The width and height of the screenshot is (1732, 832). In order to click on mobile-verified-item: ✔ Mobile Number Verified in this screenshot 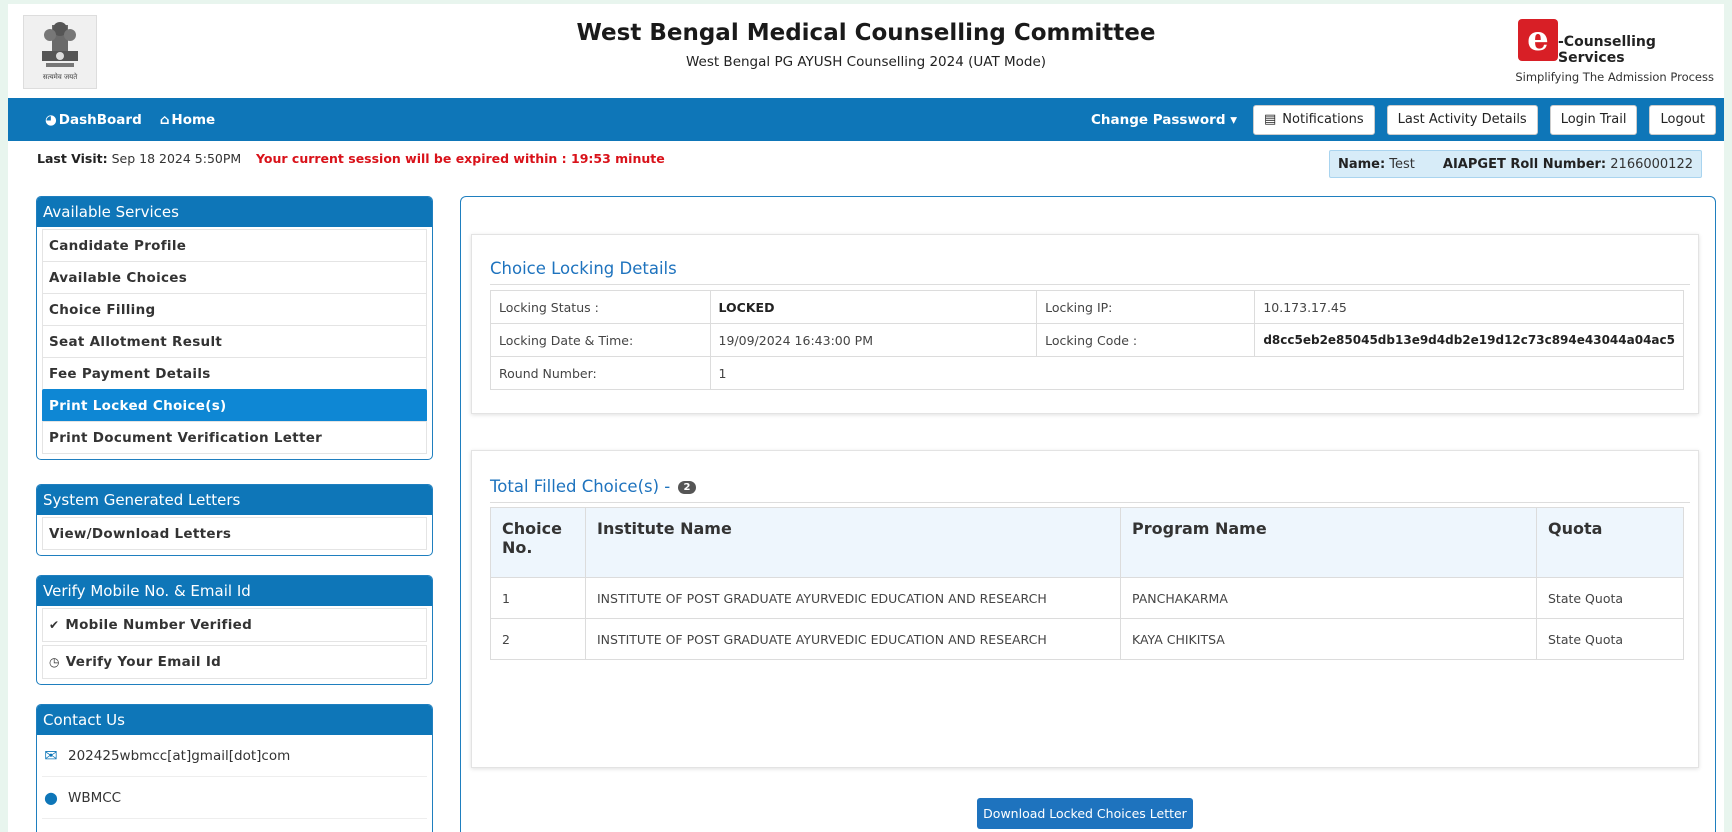, I will do `click(234, 625)`.